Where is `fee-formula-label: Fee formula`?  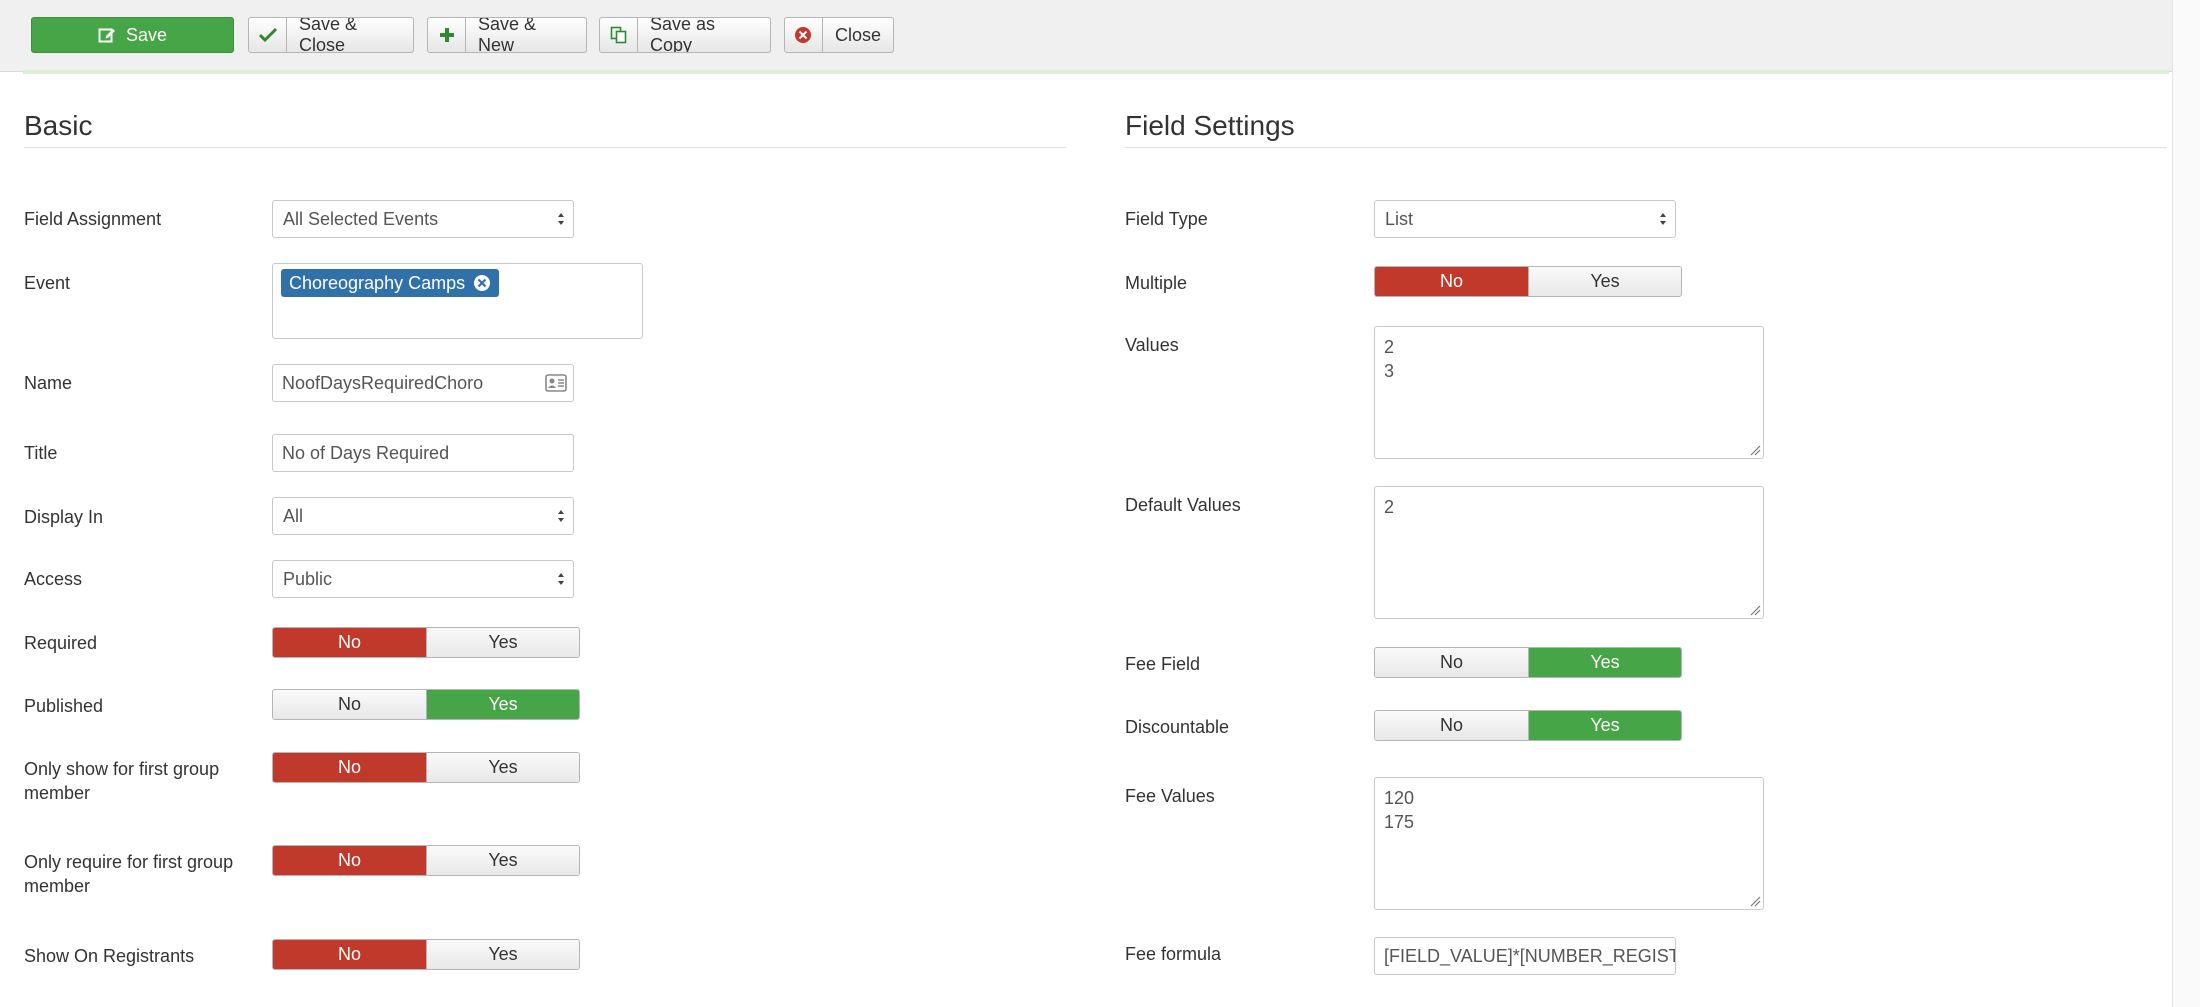
fee-formula-label: Fee formula is located at coordinates (1173, 954).